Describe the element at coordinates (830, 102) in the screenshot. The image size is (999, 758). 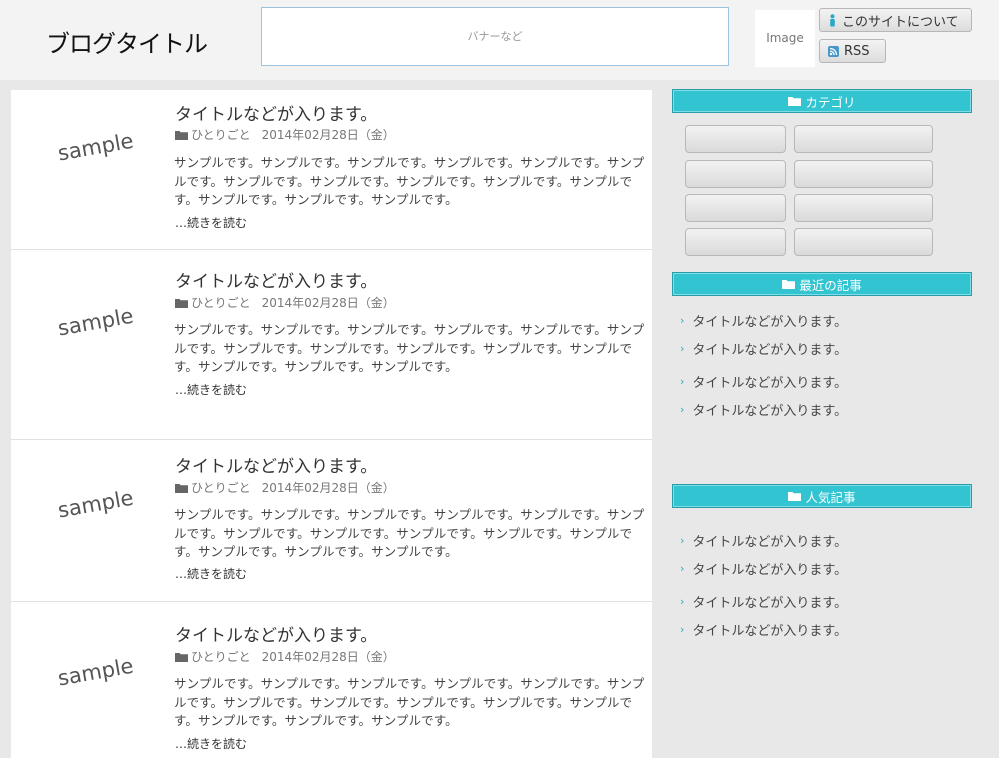
I see `category-heading-label: カテゴリ` at that location.